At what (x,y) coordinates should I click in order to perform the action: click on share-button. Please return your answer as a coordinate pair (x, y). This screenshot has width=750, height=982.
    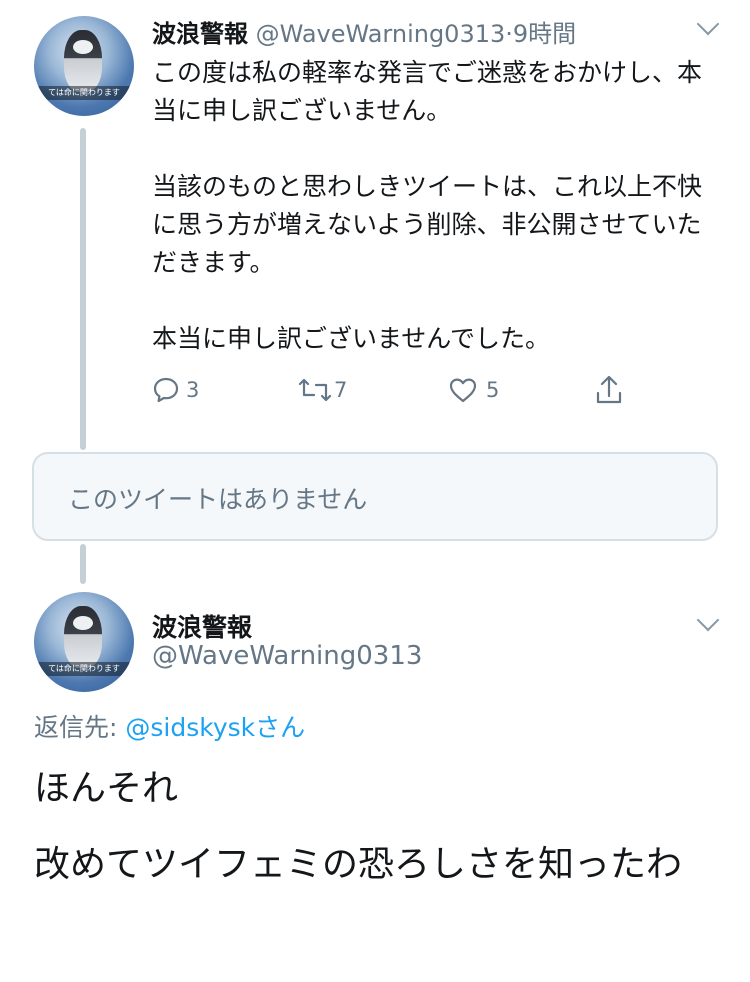
    Looking at the image, I should click on (609, 390).